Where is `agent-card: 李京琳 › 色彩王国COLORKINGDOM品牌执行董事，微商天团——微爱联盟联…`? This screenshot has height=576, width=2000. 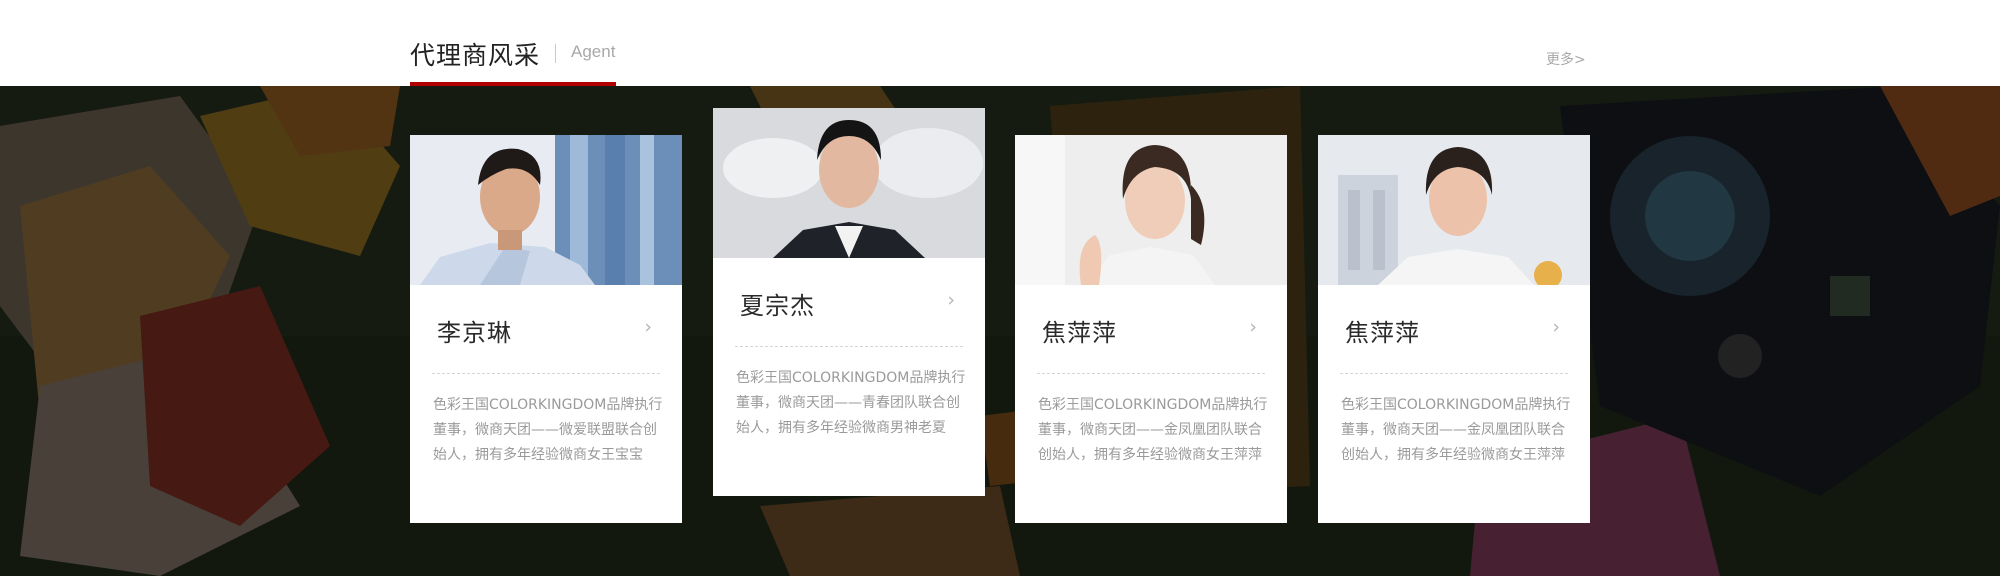 agent-card: 李京琳 › 色彩王国COLORKINGDOM品牌执行董事，微商天团——微爱联盟联… is located at coordinates (546, 329).